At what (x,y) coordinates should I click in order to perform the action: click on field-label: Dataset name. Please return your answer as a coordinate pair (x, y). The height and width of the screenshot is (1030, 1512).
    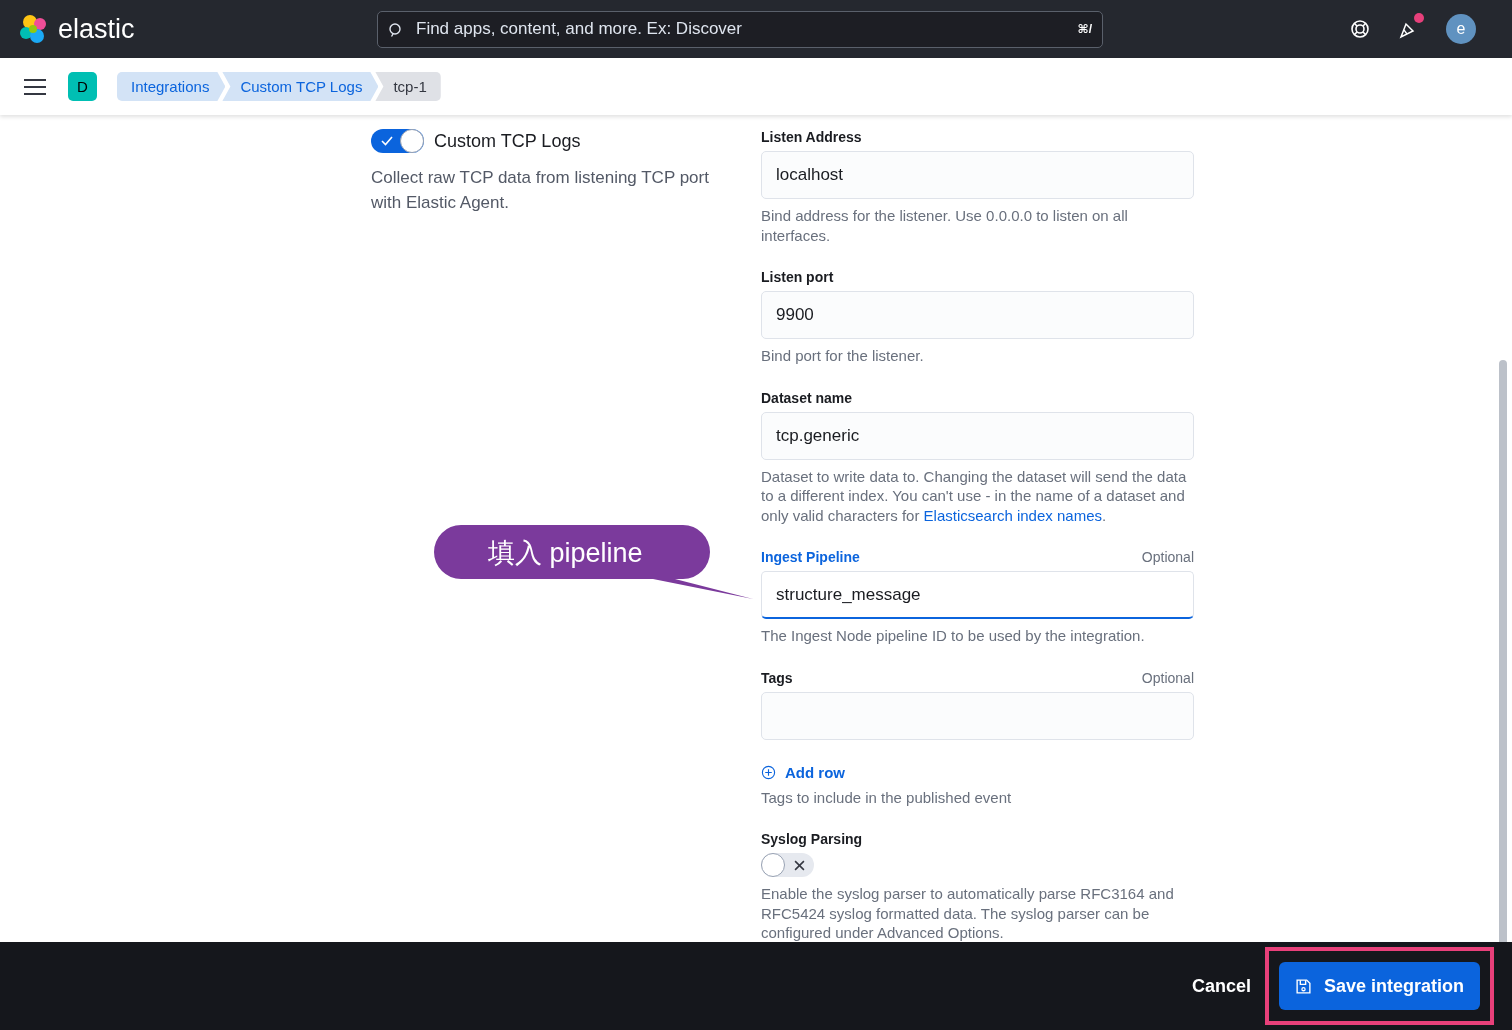
    Looking at the image, I should click on (807, 397).